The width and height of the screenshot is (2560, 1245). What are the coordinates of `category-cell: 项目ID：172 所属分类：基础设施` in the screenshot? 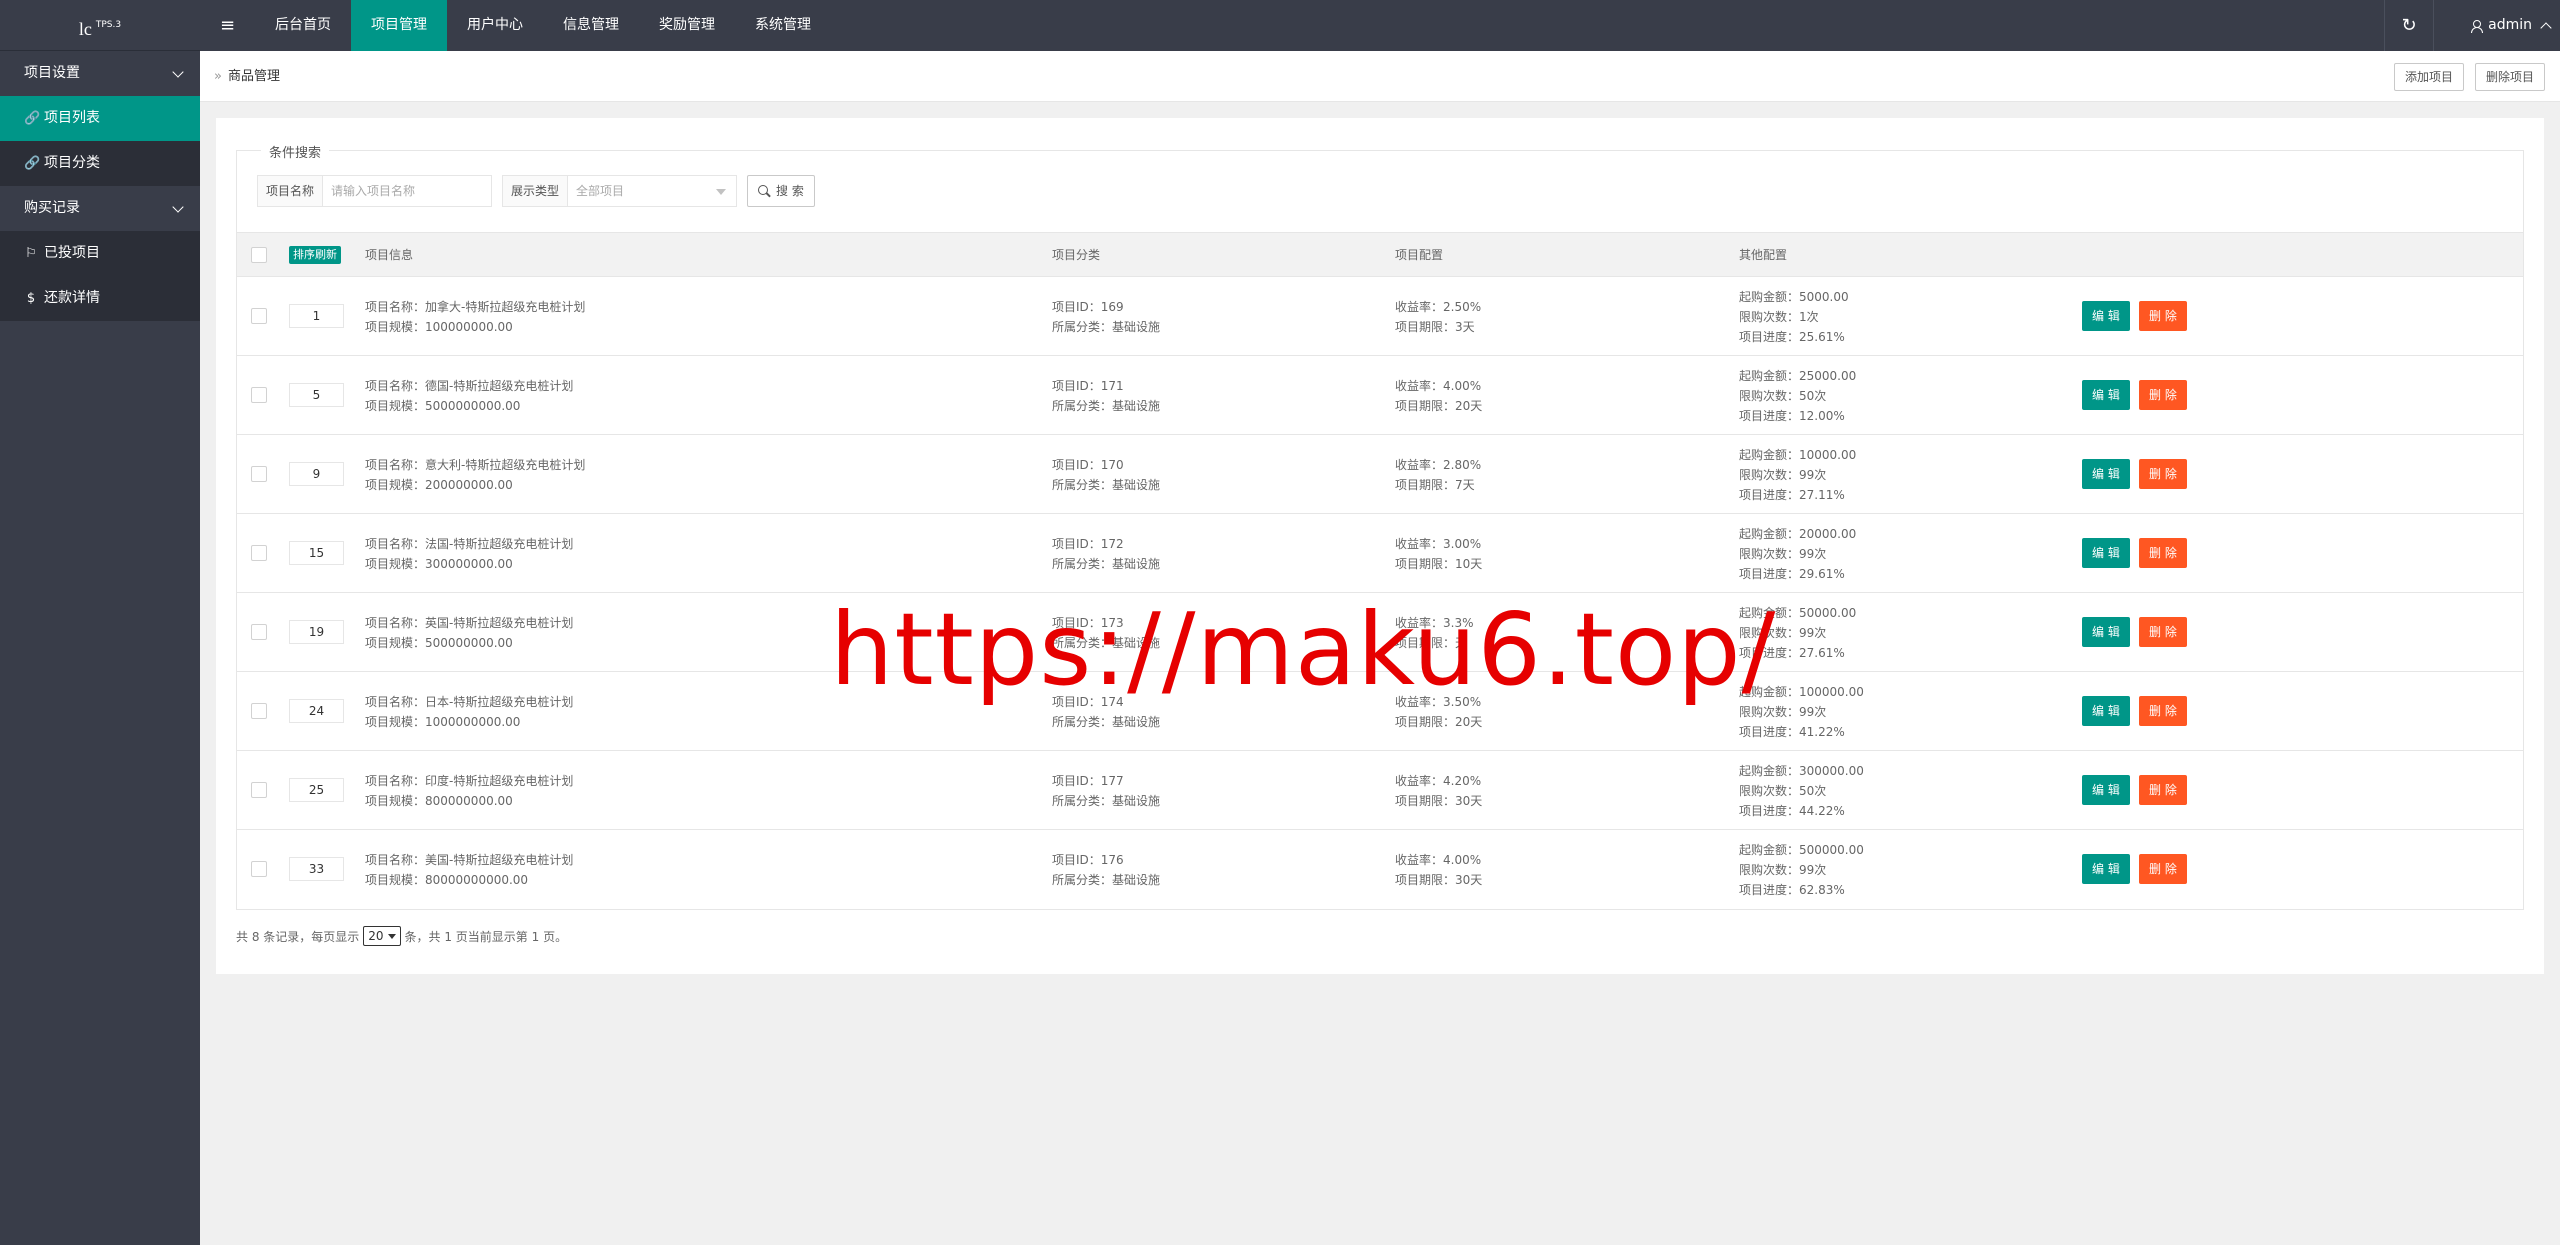 It's located at (1106, 554).